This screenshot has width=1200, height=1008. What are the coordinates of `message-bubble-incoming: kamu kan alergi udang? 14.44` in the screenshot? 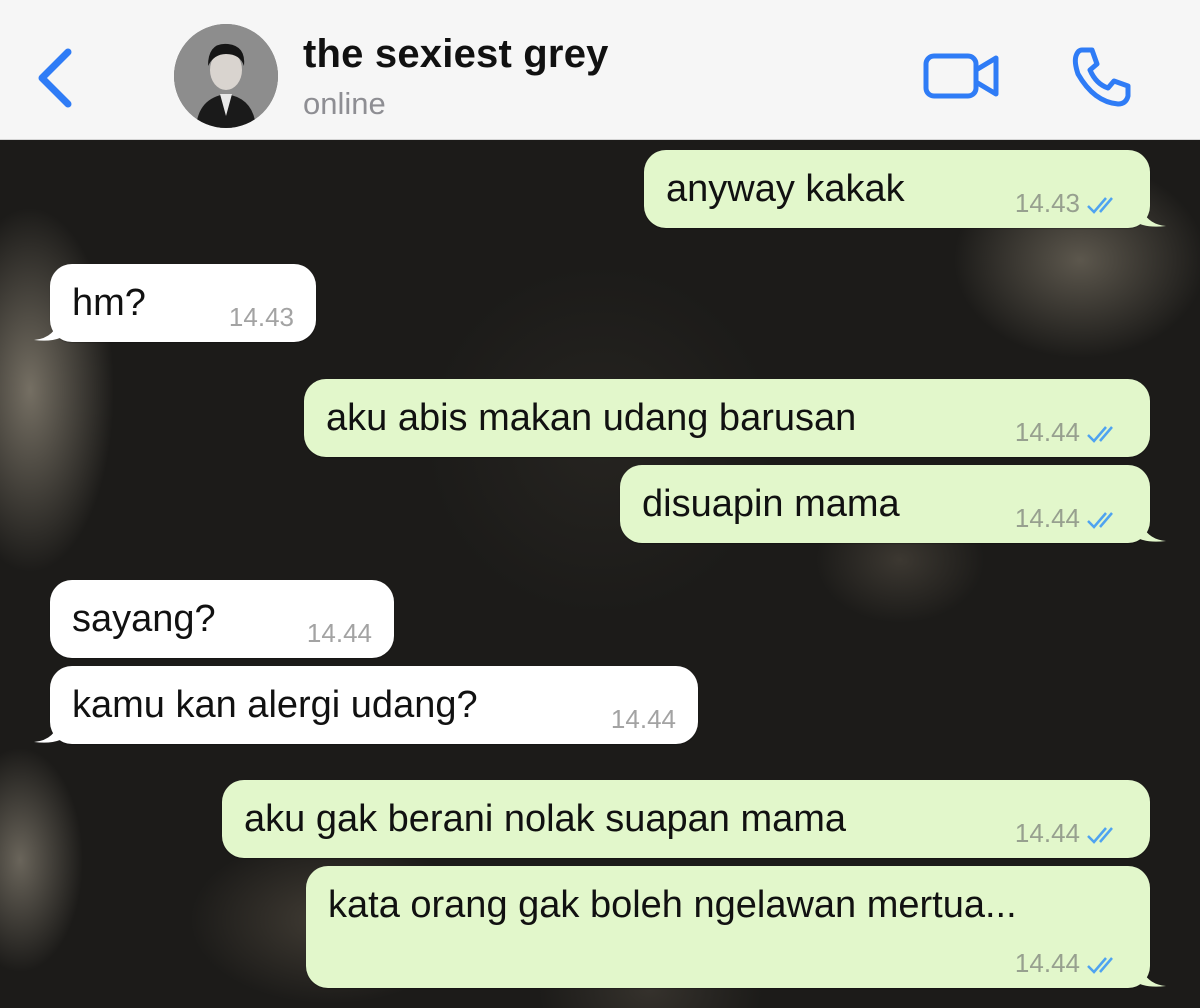 It's located at (366, 705).